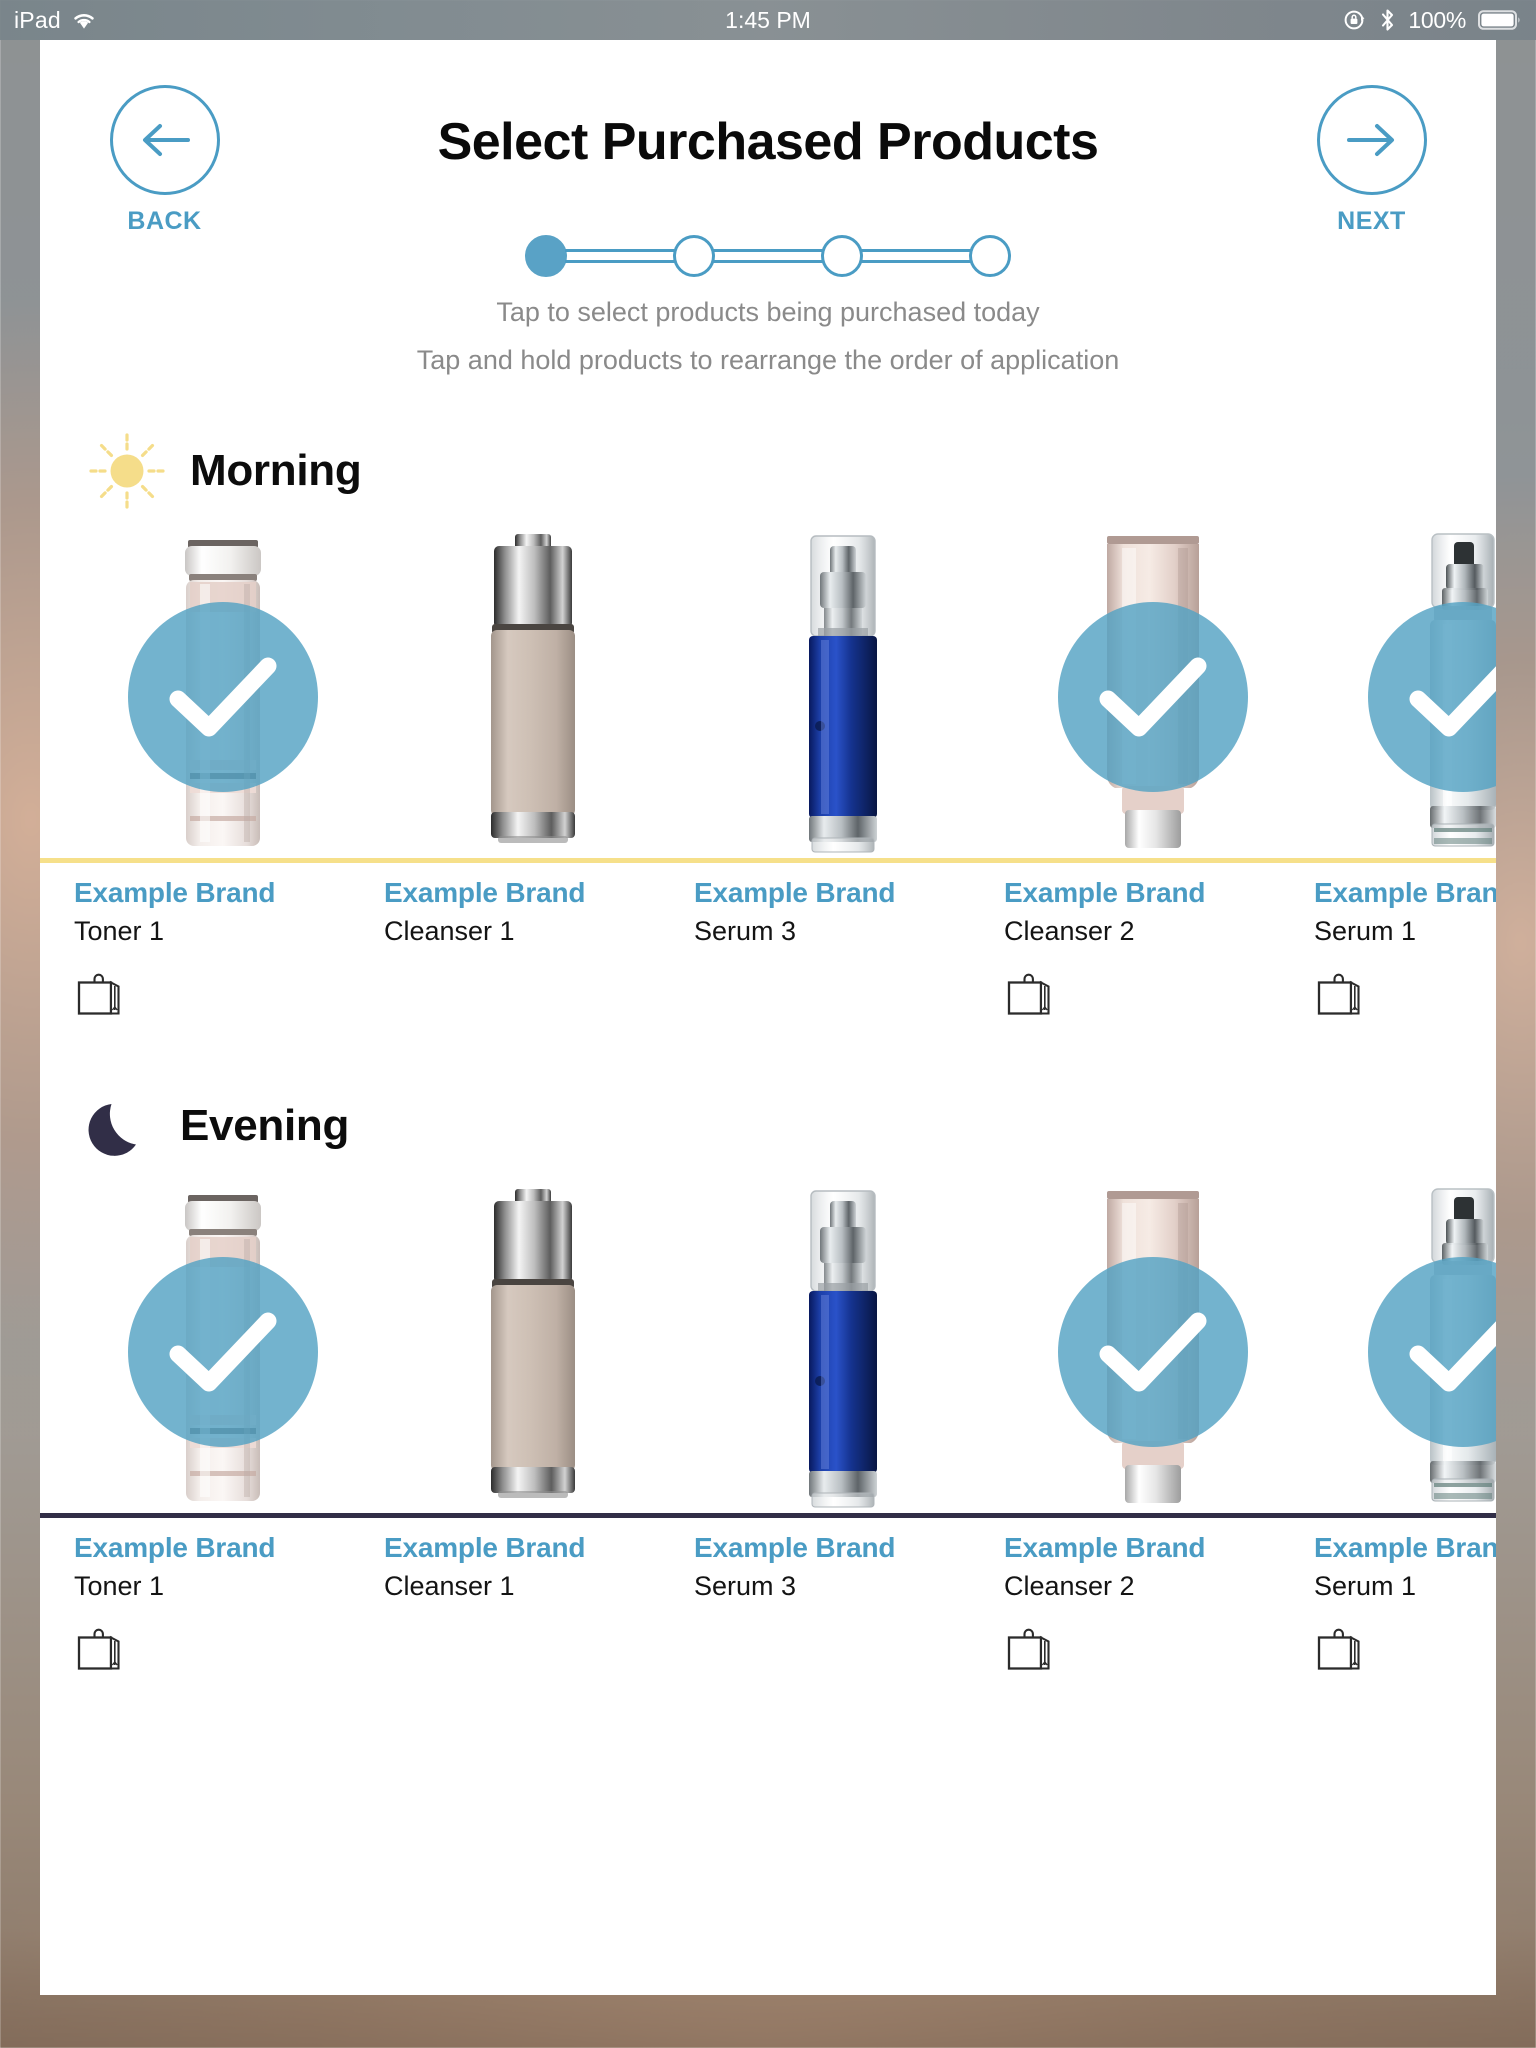 The width and height of the screenshot is (1536, 2048). Describe the element at coordinates (1387, 20) in the screenshot. I see `bluetooth-icon` at that location.